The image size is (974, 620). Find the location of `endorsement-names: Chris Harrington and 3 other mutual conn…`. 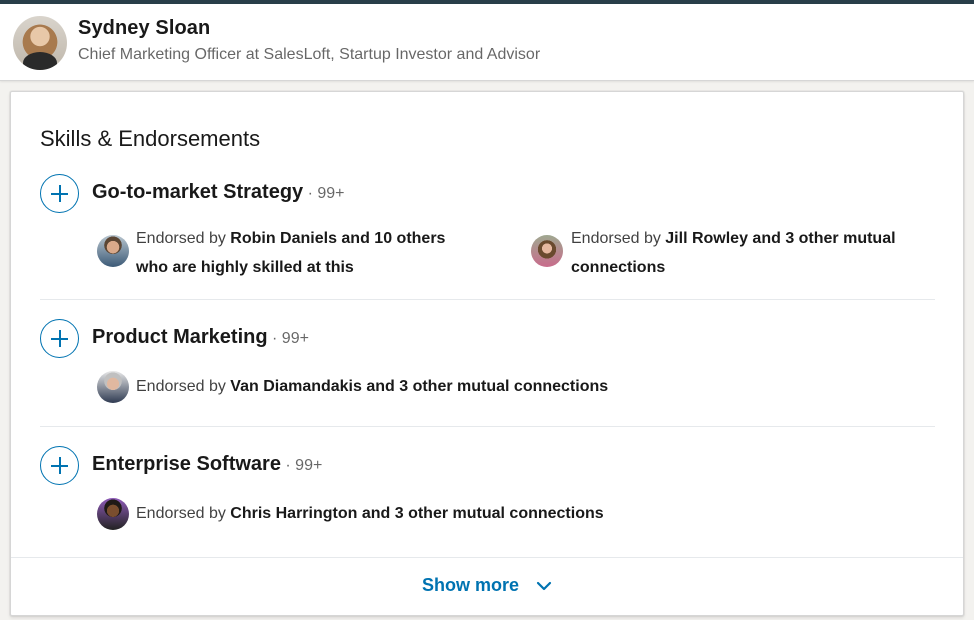

endorsement-names: Chris Harrington and 3 other mutual conn… is located at coordinates (417, 513).